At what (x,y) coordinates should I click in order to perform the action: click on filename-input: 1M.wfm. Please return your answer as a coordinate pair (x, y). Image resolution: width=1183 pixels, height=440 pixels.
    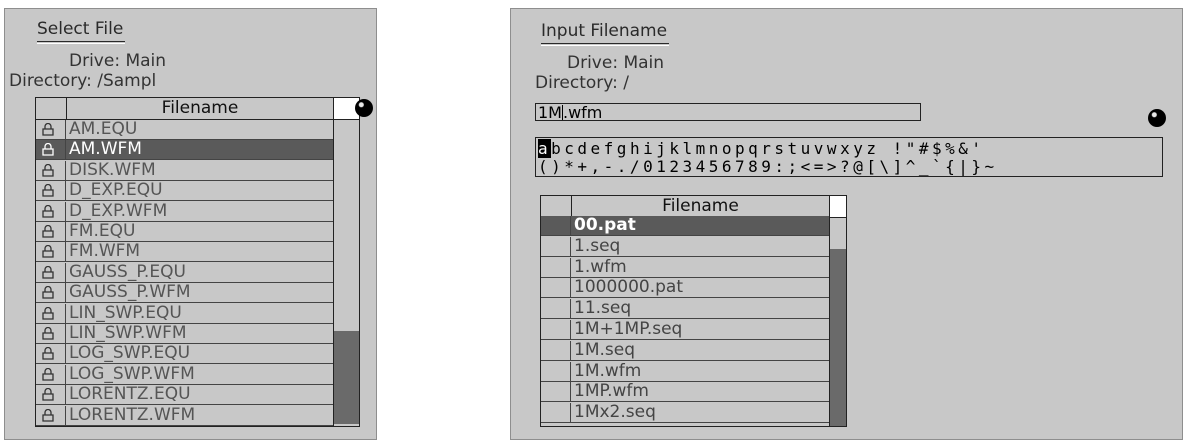
    Looking at the image, I should click on (728, 112).